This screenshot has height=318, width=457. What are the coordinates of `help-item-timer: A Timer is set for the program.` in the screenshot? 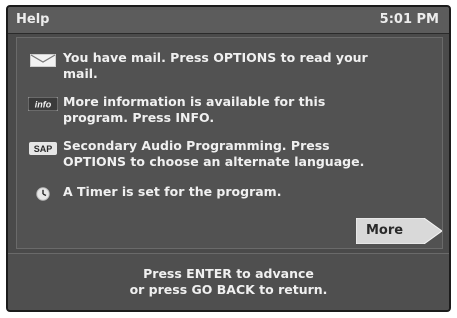 It's located at (228, 193).